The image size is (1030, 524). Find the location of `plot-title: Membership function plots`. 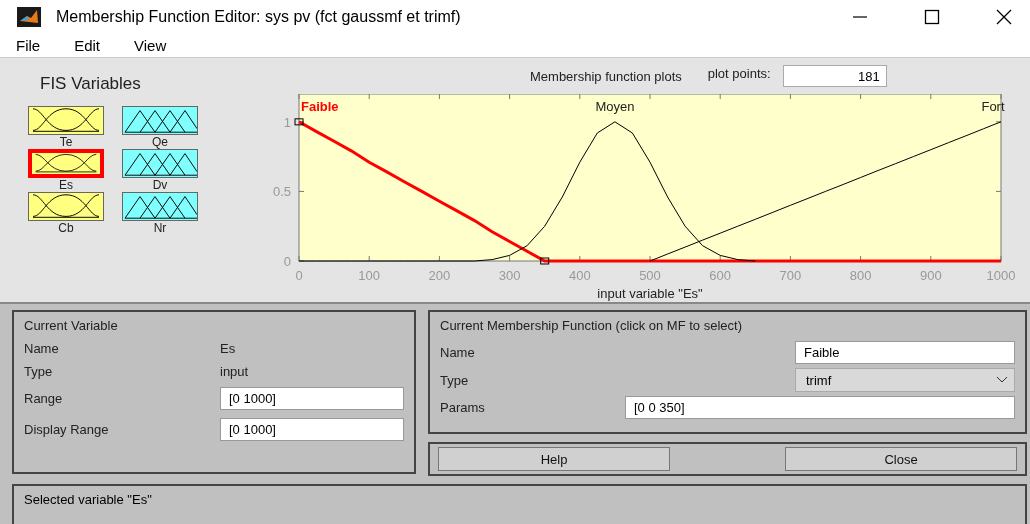

plot-title: Membership function plots is located at coordinates (606, 76).